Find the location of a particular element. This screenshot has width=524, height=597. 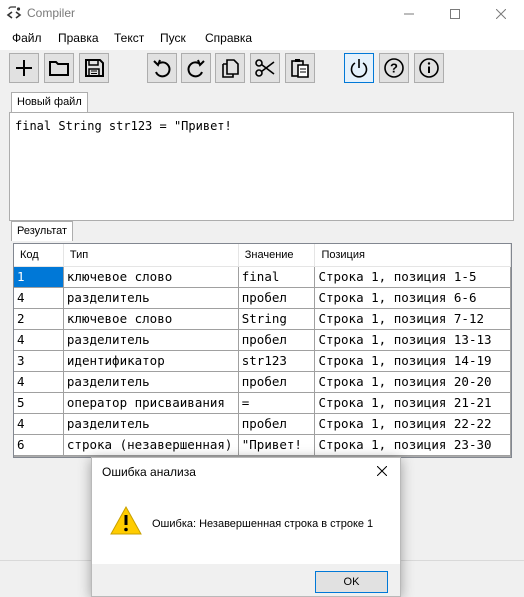

tab-new-file: Новый файл is located at coordinates (49, 102).